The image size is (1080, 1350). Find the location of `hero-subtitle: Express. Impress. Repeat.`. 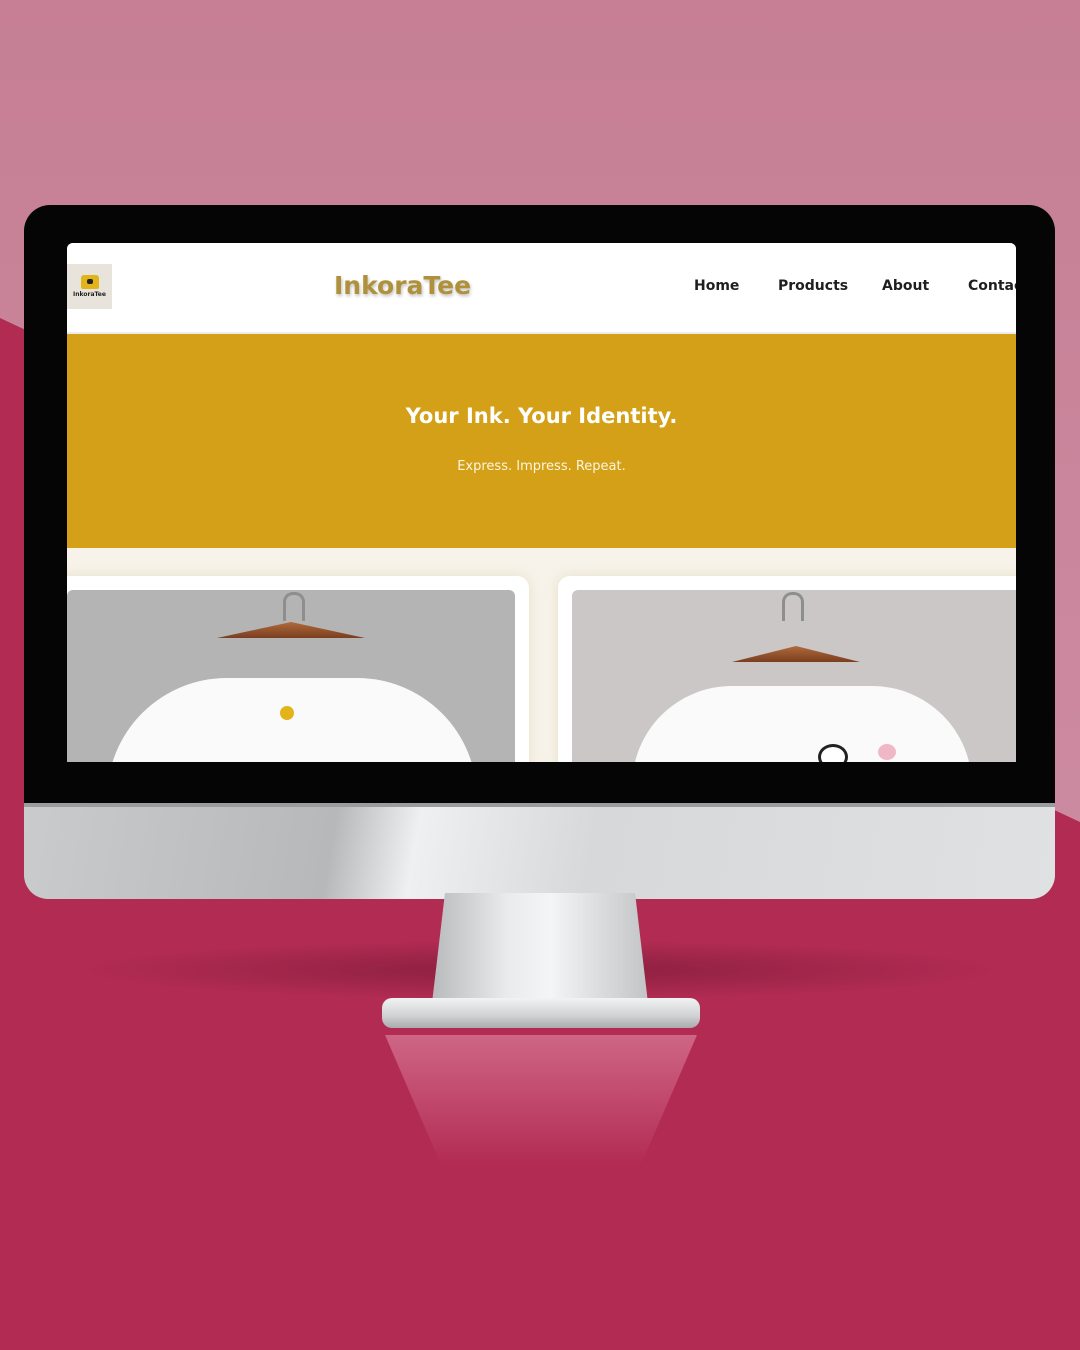

hero-subtitle: Express. Impress. Repeat. is located at coordinates (541, 466).